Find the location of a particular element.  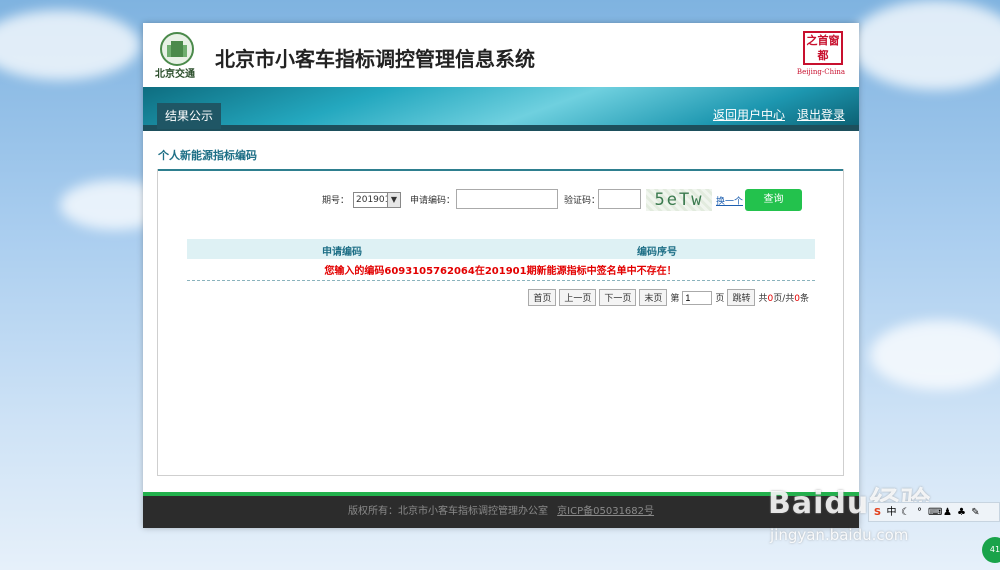

prev-page-button: 上一页 is located at coordinates (578, 297).